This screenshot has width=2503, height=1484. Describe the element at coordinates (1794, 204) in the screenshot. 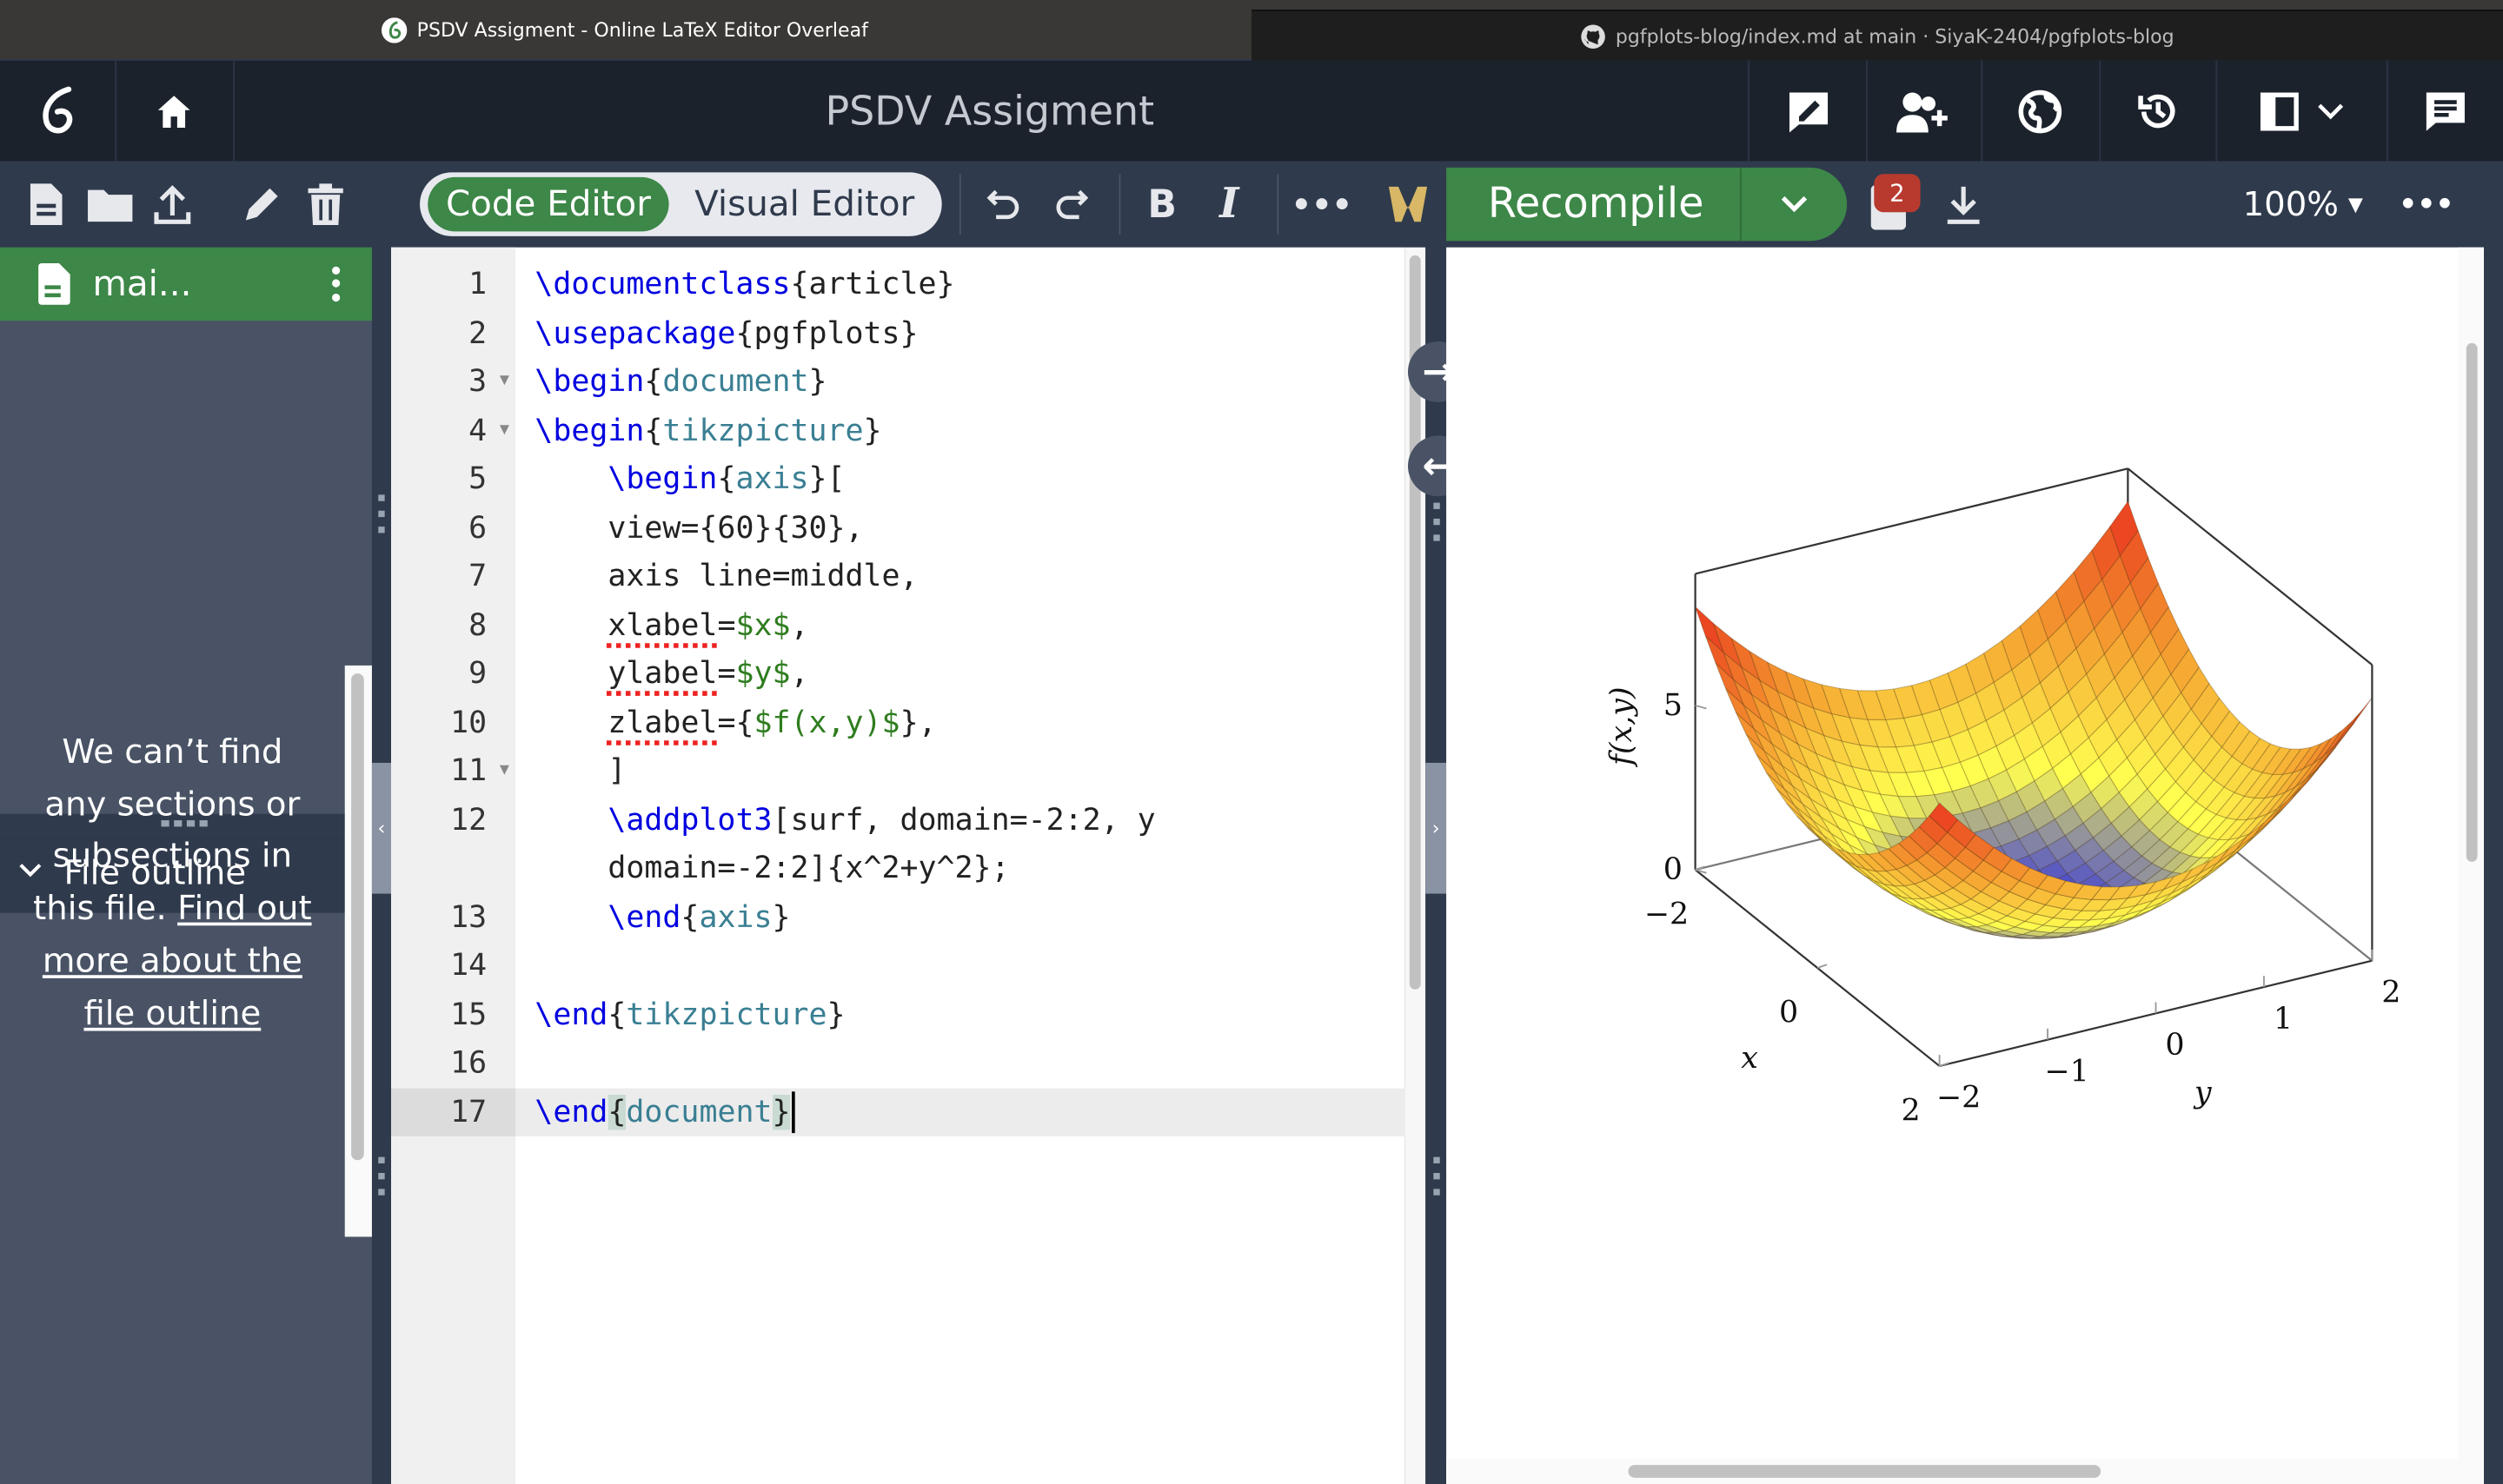

I see `recompile-options-button` at that location.